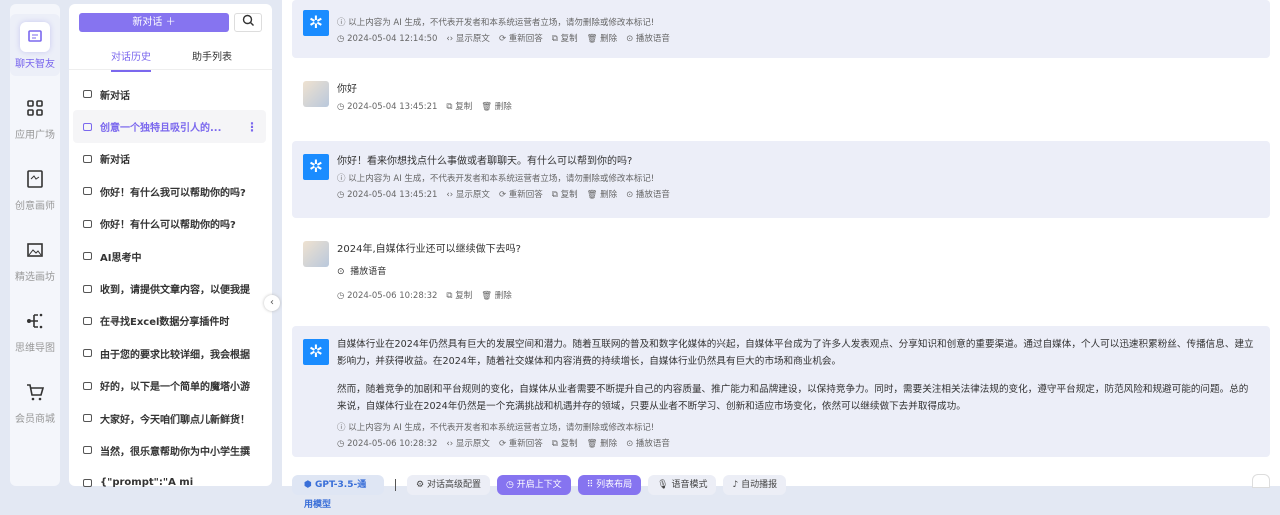  What do you see at coordinates (169, 450) in the screenshot?
I see `history-item: 当然，很乐意帮助你为中小学生撰` at bounding box center [169, 450].